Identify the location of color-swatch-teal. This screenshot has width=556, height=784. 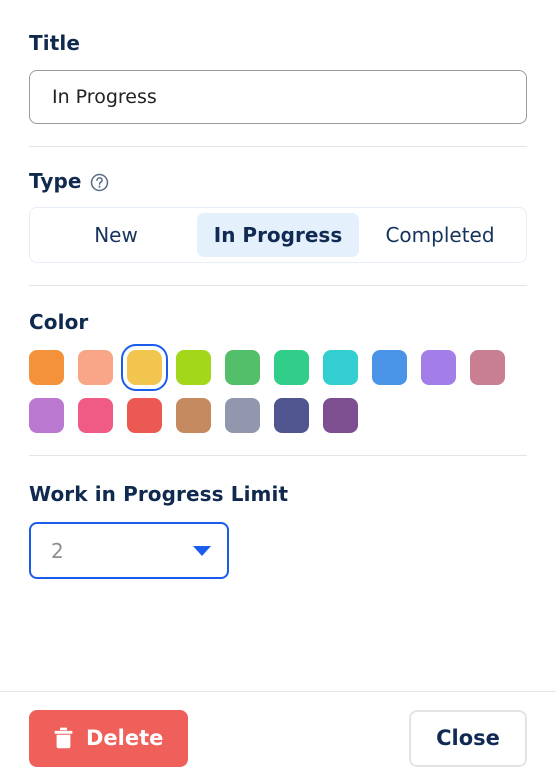
(340, 367).